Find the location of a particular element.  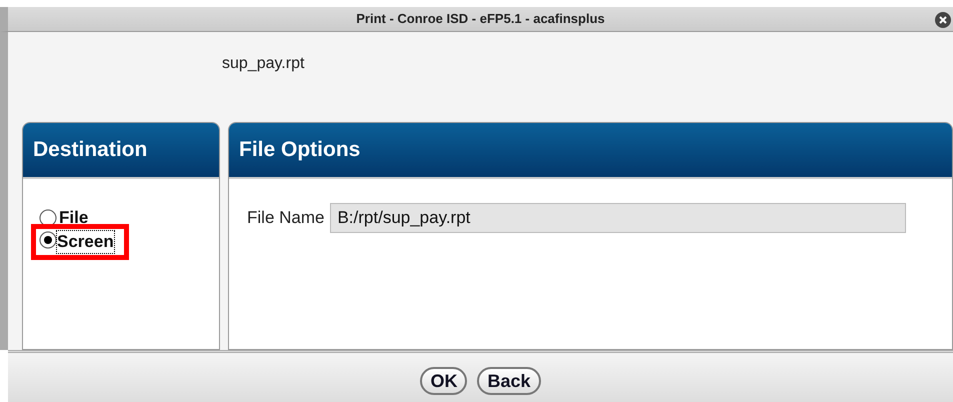

radio-label: File is located at coordinates (73, 218).